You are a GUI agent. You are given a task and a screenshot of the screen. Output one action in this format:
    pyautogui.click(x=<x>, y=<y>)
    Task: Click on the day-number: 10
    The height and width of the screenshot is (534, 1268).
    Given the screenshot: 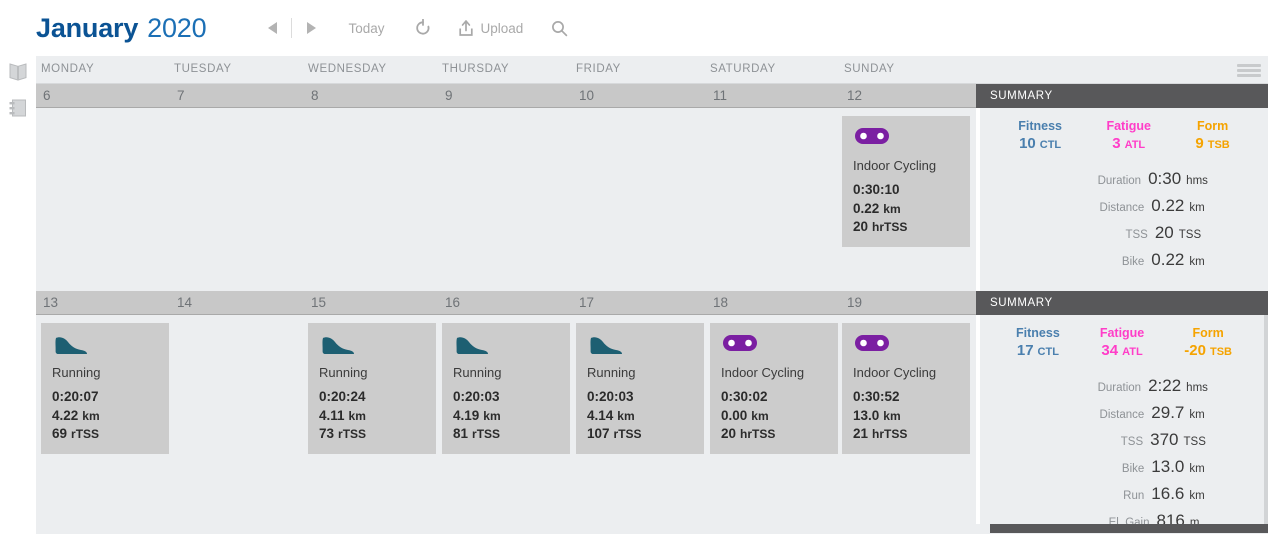 What is the action you would take?
    pyautogui.click(x=586, y=95)
    